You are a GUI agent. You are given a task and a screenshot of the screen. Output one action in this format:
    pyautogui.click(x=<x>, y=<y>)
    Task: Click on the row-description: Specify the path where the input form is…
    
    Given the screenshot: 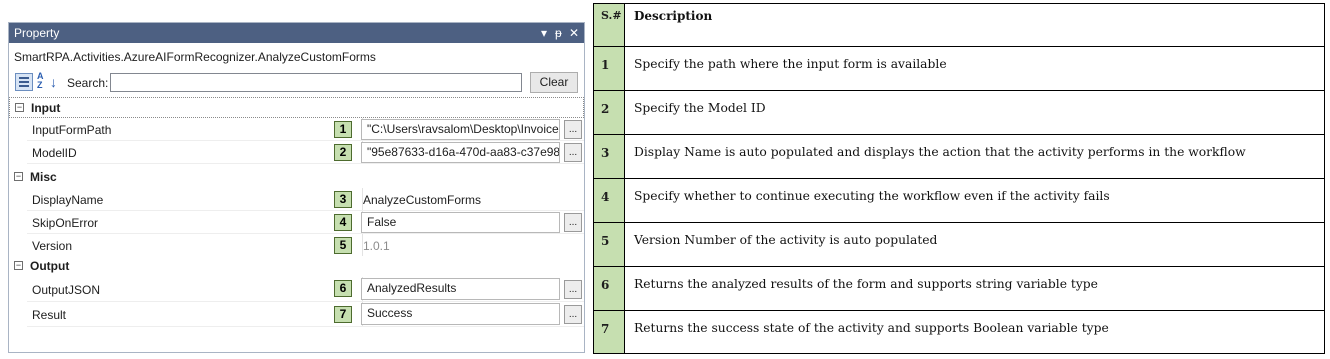 What is the action you would take?
    pyautogui.click(x=790, y=64)
    